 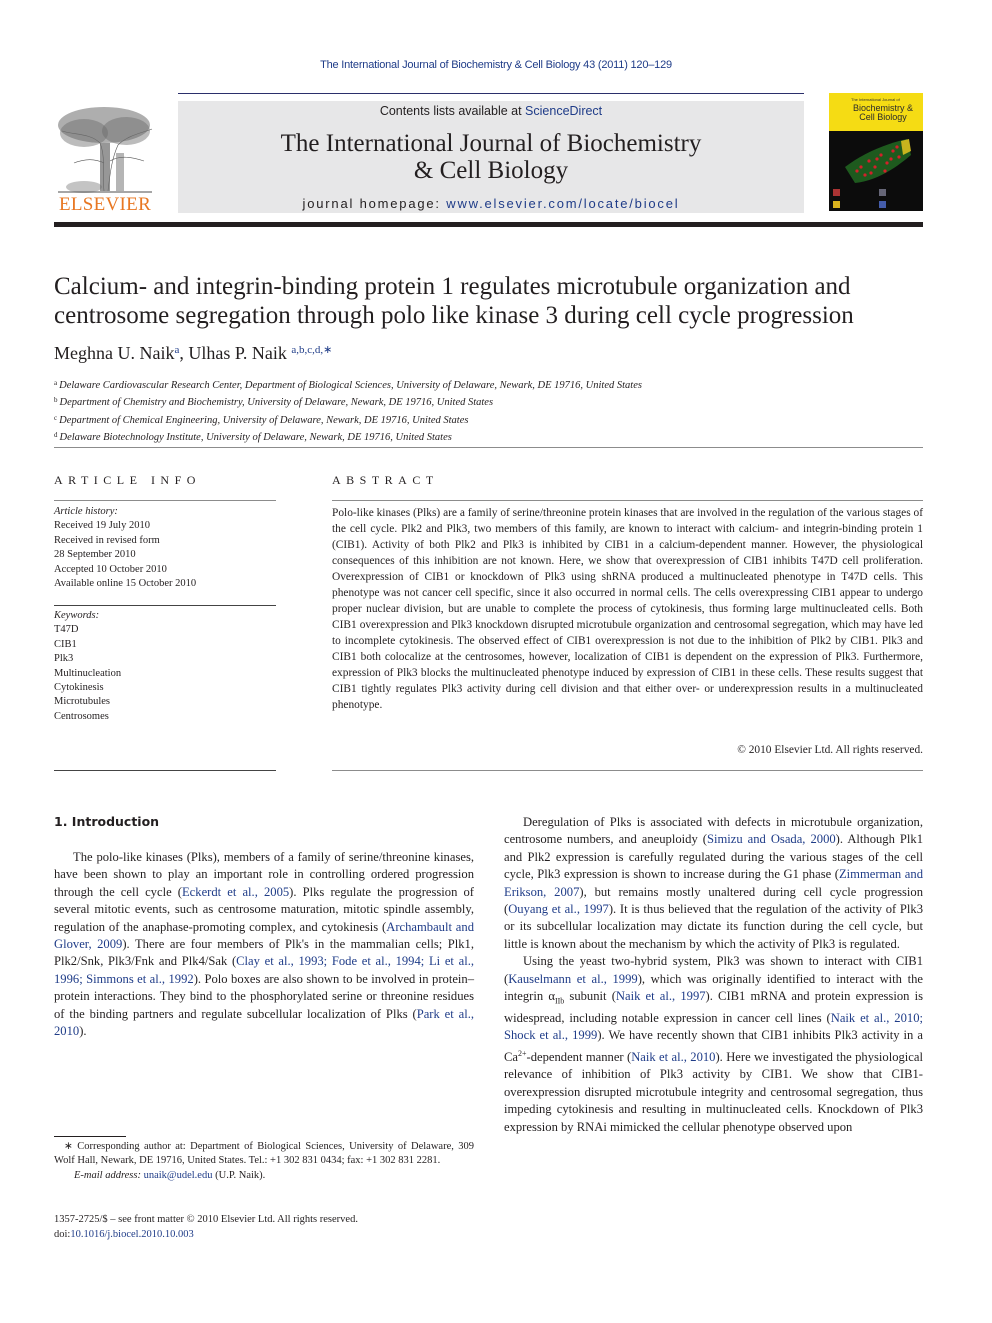 What do you see at coordinates (237, 353) in the screenshot?
I see `author-name: Ulhas P. Naik` at bounding box center [237, 353].